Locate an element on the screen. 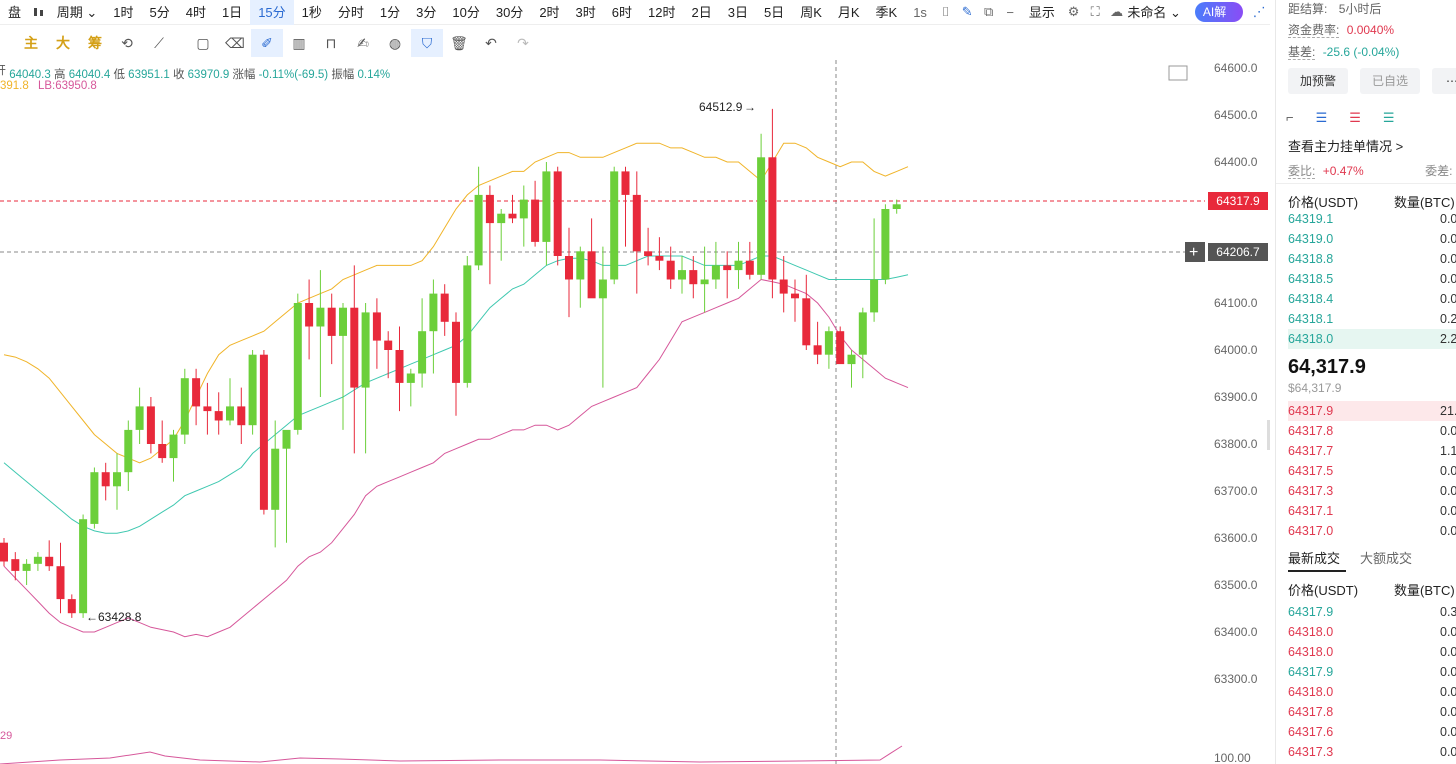 The width and height of the screenshot is (1456, 764). tb-3d: 3日 is located at coordinates (738, 12).